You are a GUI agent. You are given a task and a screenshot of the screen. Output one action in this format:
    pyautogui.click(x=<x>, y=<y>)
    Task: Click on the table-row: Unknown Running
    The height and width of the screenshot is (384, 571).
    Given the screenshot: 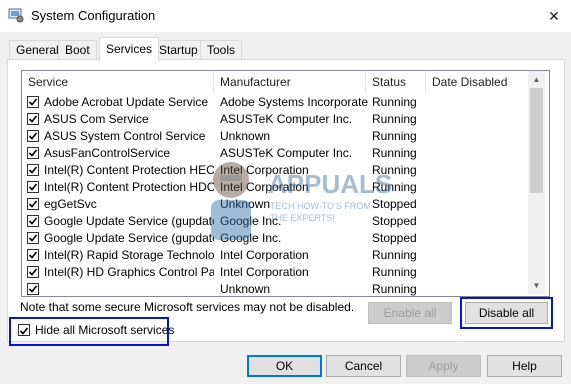 What is the action you would take?
    pyautogui.click(x=276, y=288)
    